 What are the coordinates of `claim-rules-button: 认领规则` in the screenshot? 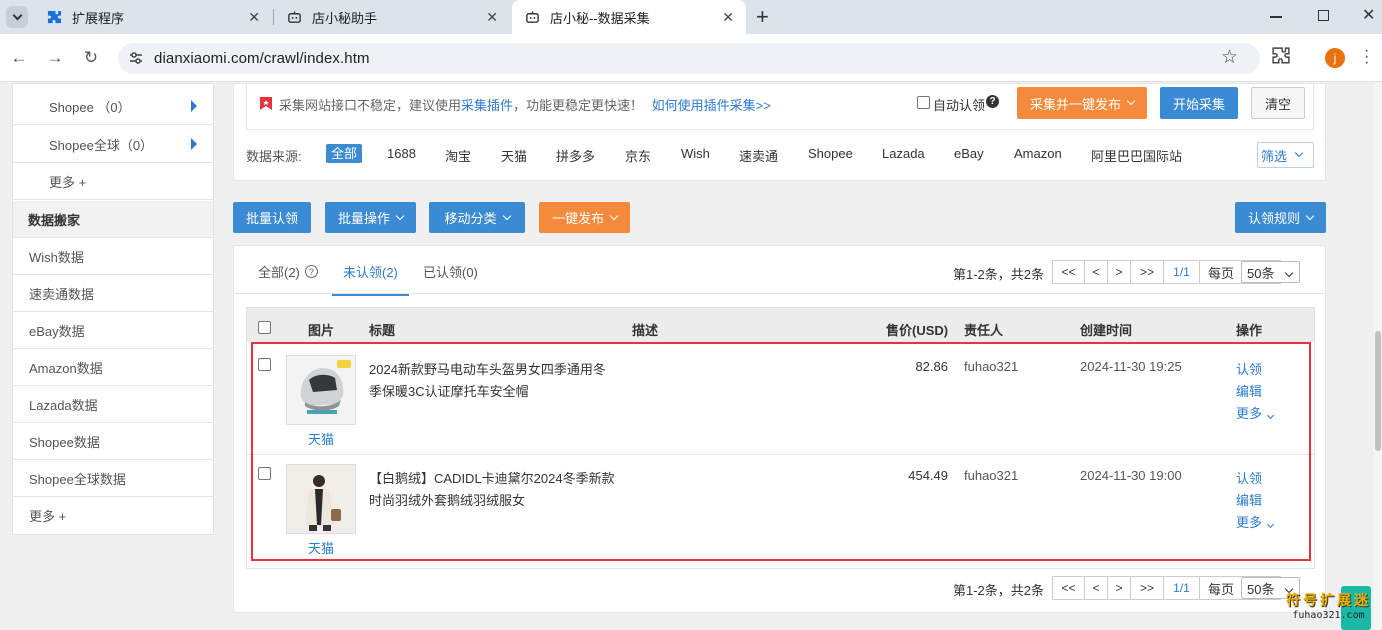 It's located at (1280, 217).